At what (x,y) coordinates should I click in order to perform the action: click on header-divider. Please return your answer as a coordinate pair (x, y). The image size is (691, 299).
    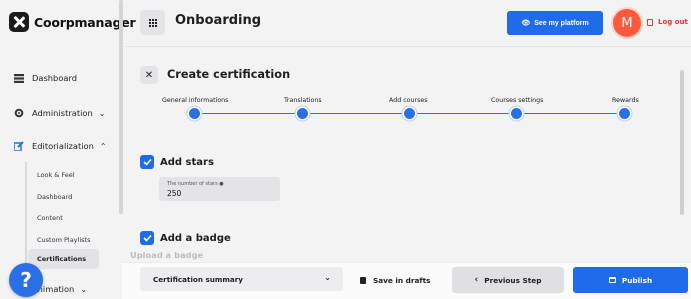
    Looking at the image, I should click on (406, 46).